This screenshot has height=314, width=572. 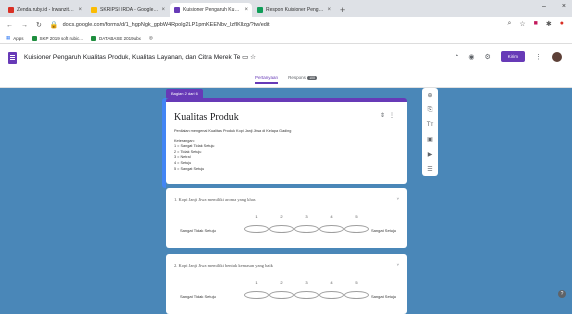 I want to click on browser-tab-sheets: Respon Kuisioner Pengaruh Kual... ×, so click(x=294, y=10).